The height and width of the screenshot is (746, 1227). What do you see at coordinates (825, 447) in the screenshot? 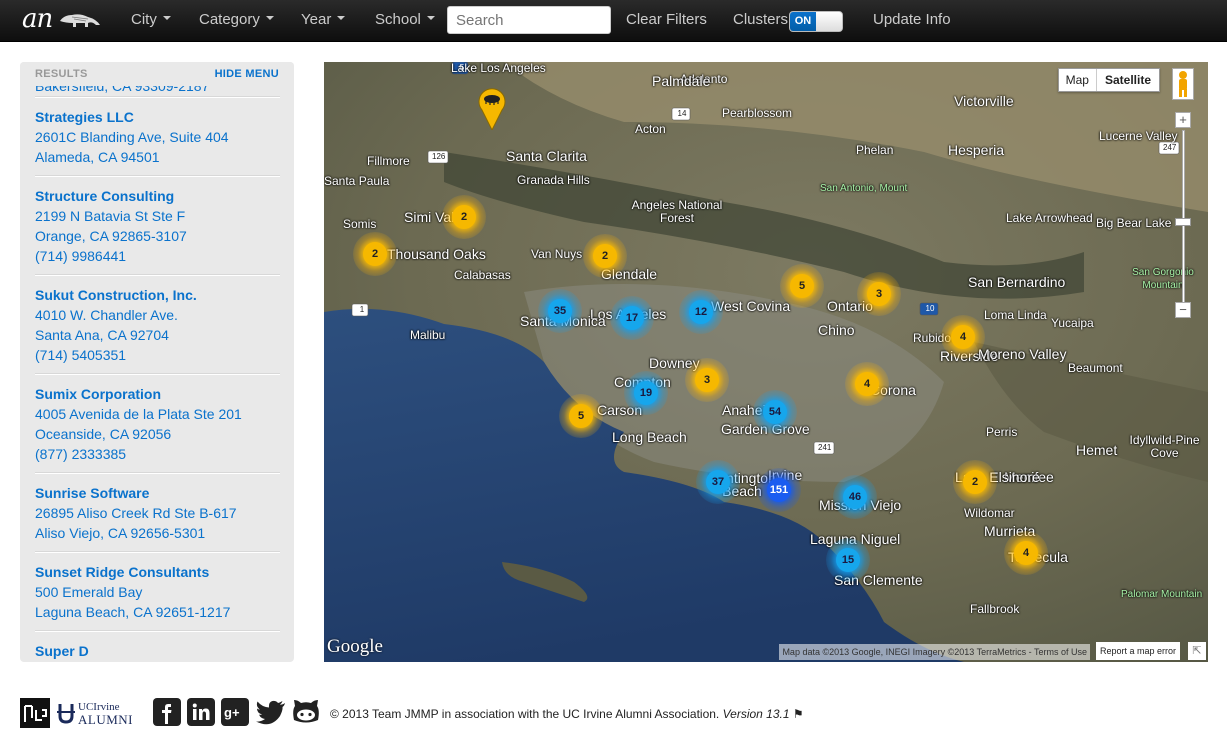
I see `highway-shield-label: 241` at bounding box center [825, 447].